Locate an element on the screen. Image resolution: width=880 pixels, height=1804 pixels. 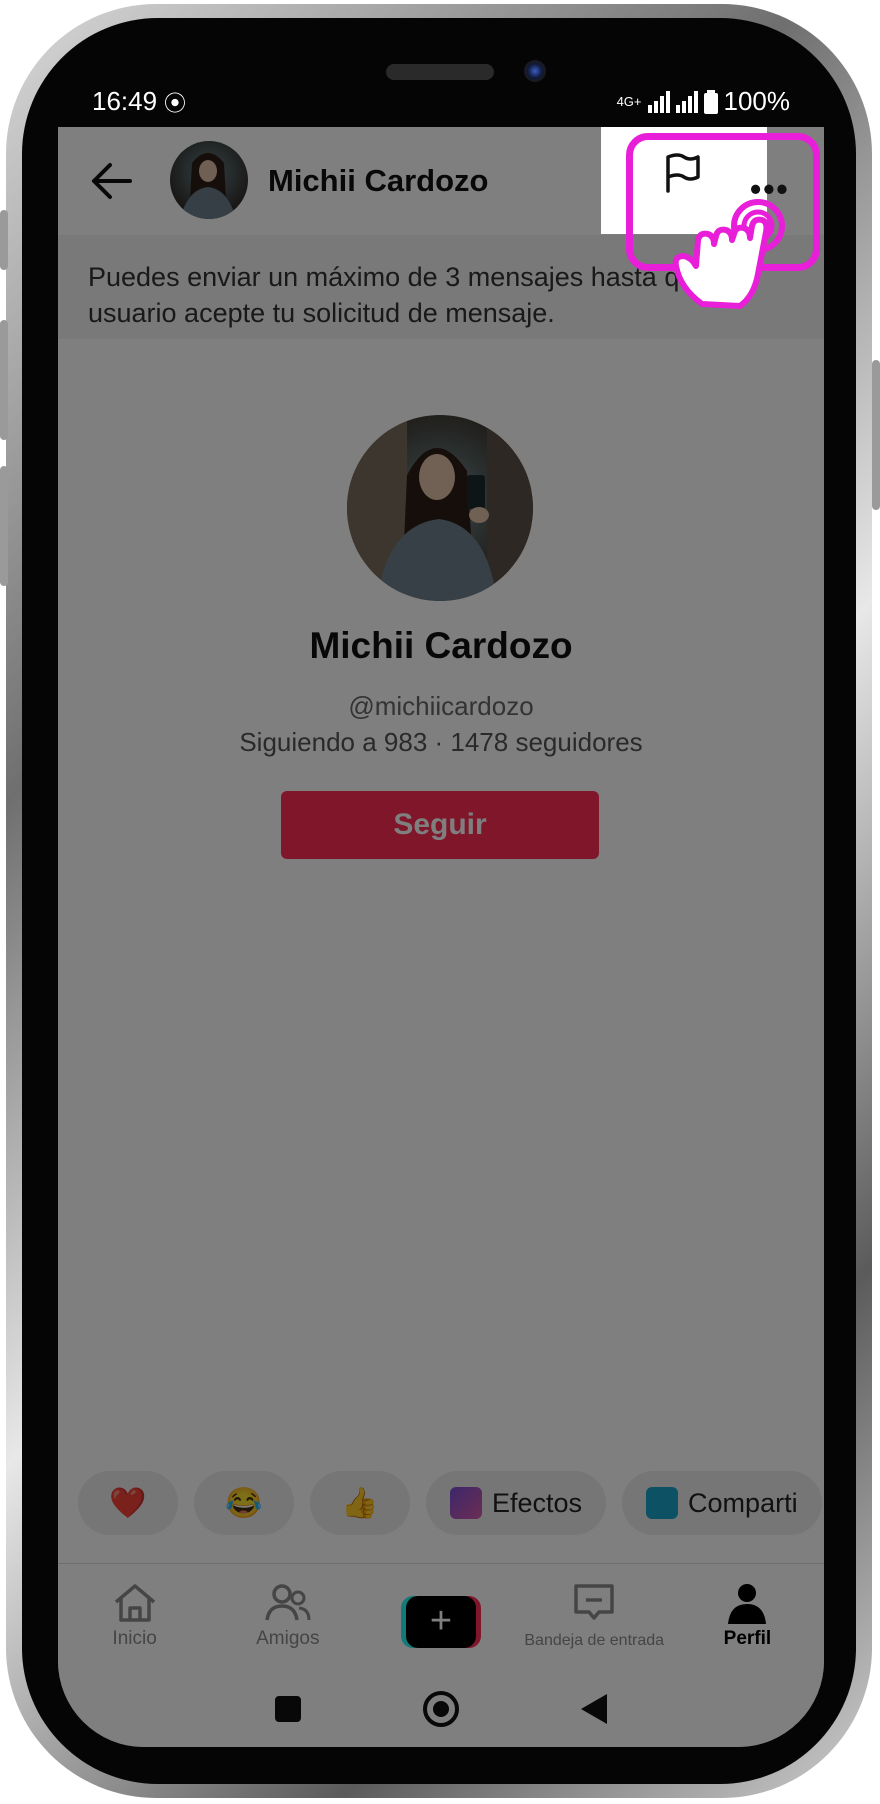
status-time: 16:49 is located at coordinates (125, 101).